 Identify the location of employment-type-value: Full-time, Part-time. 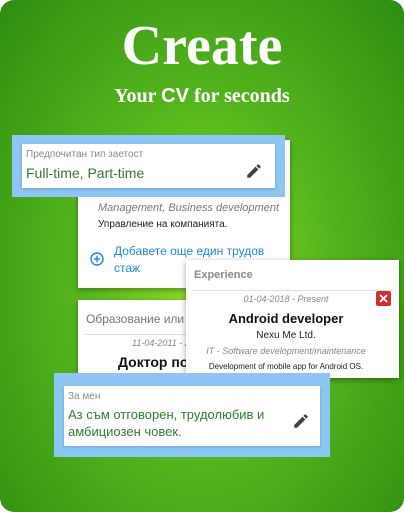
(85, 173).